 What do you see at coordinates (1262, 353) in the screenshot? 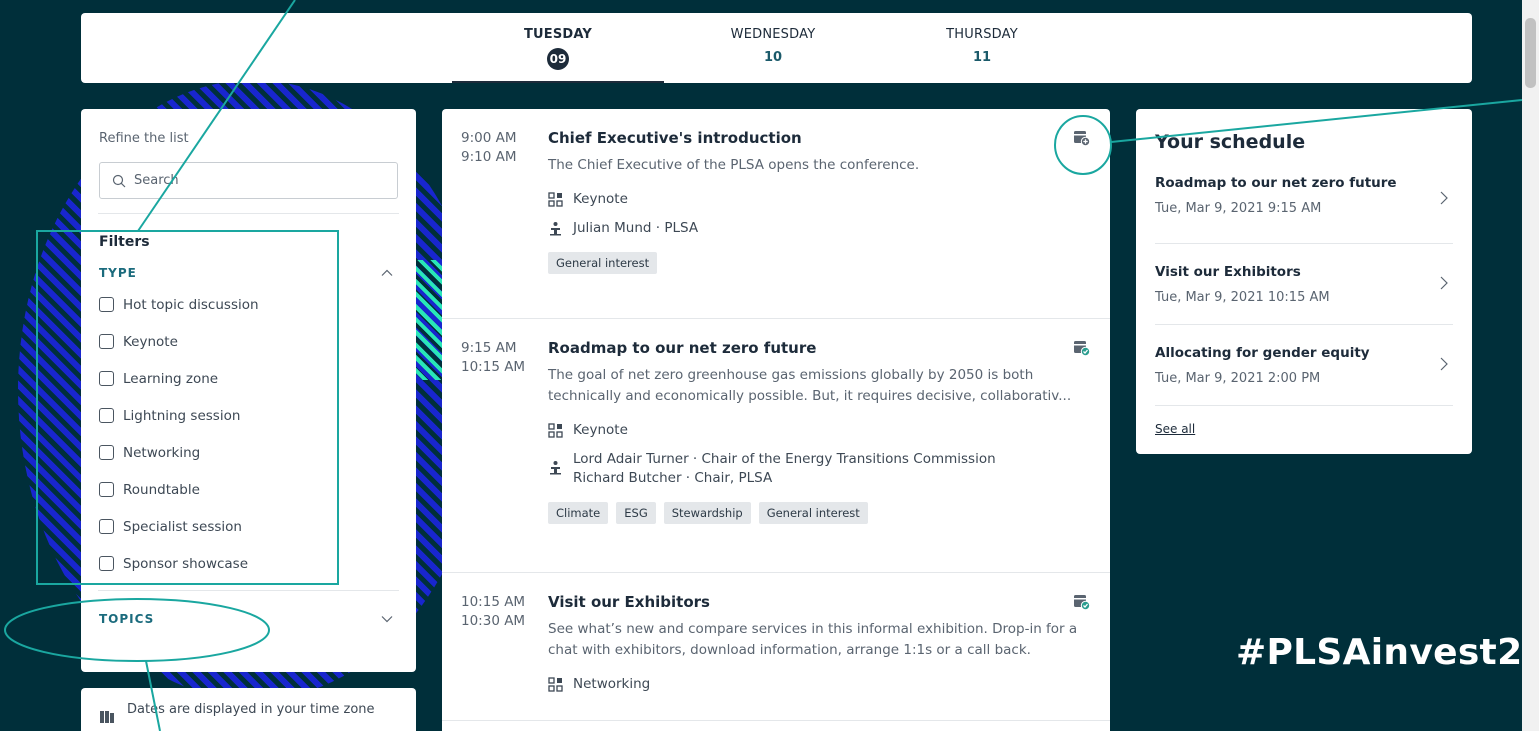
I see `schedule-item-name: Allocating for gender equity` at bounding box center [1262, 353].